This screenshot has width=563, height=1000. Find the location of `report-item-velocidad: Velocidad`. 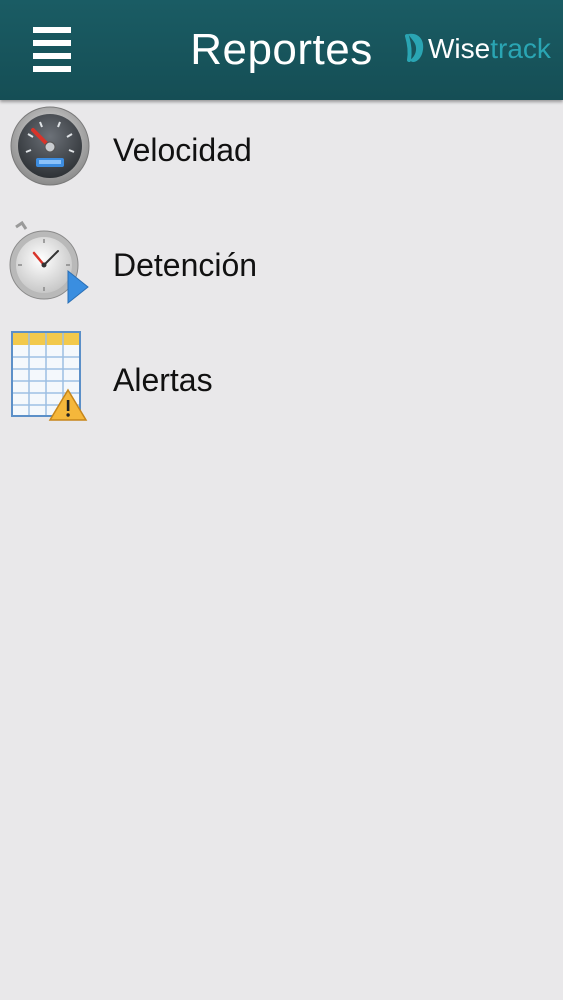

report-item-velocidad: Velocidad is located at coordinates (281, 155).